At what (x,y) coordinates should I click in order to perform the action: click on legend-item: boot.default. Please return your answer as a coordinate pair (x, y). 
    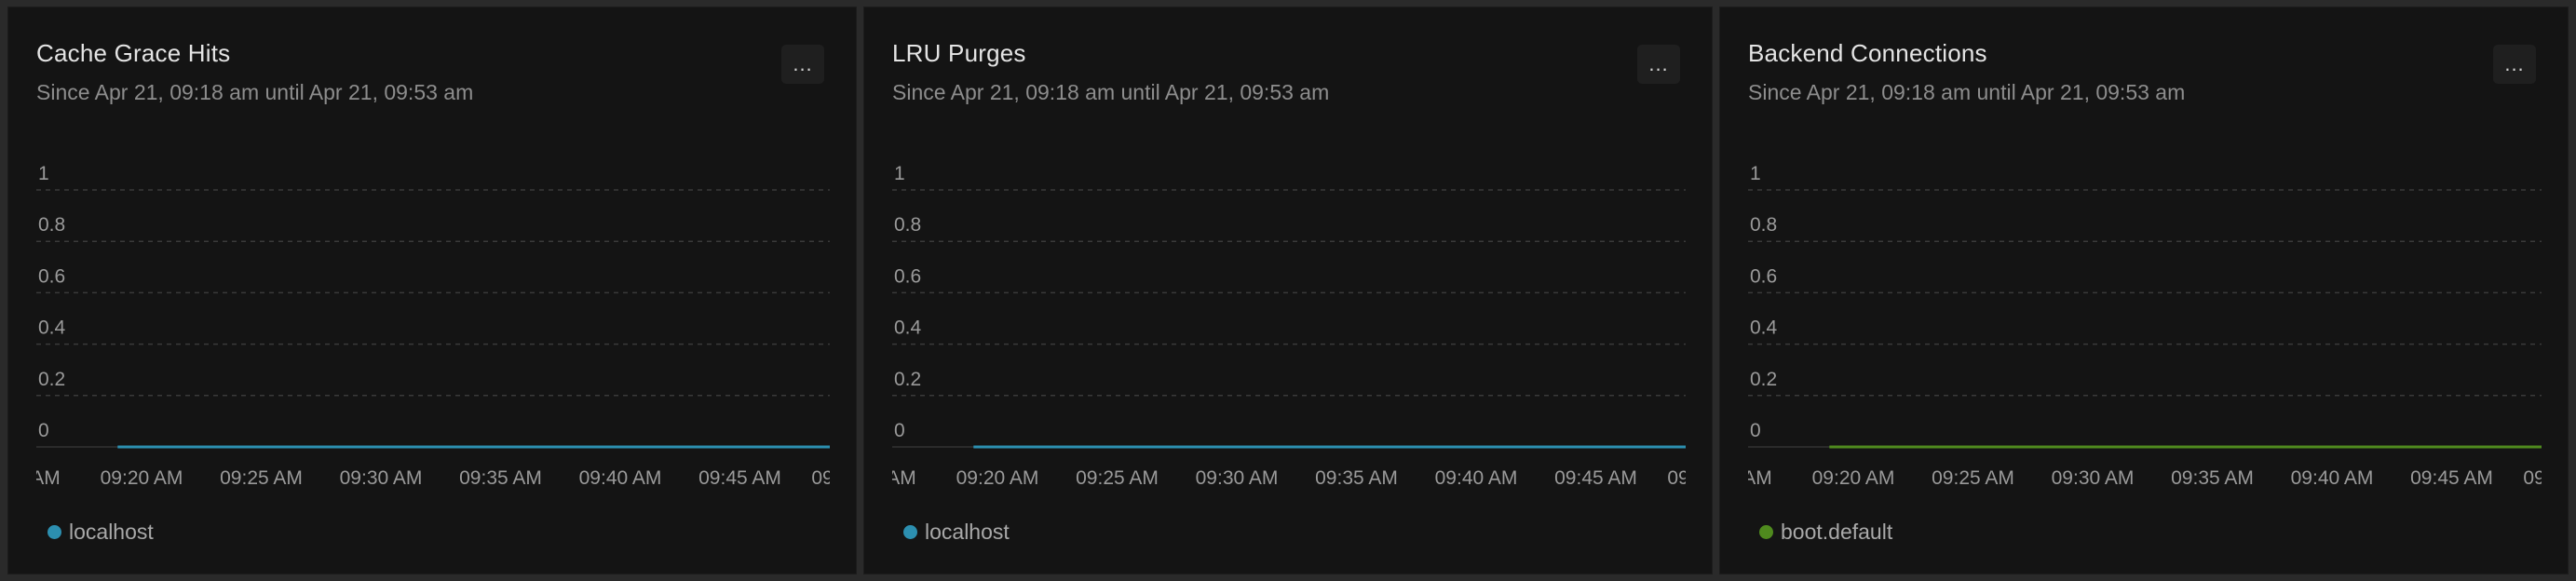
    Looking at the image, I should click on (1820, 532).